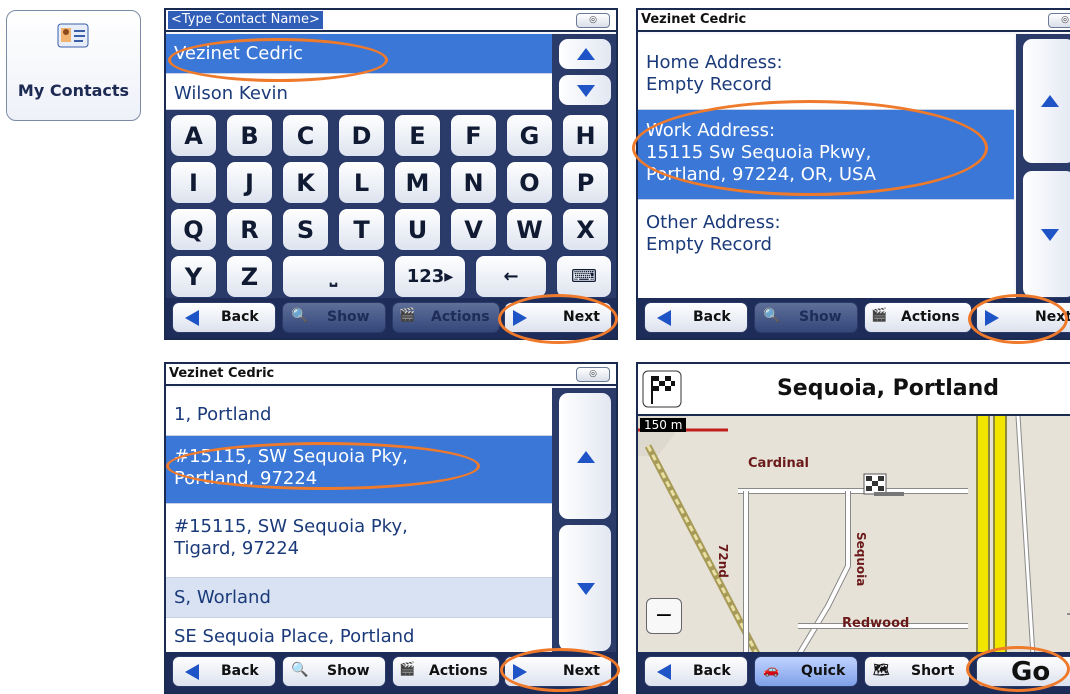  I want to click on my-contacts-tile: My Contacts, so click(73, 65).